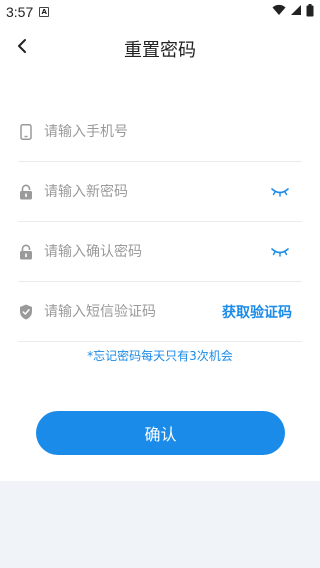  I want to click on header: 重置密码, so click(160, 48).